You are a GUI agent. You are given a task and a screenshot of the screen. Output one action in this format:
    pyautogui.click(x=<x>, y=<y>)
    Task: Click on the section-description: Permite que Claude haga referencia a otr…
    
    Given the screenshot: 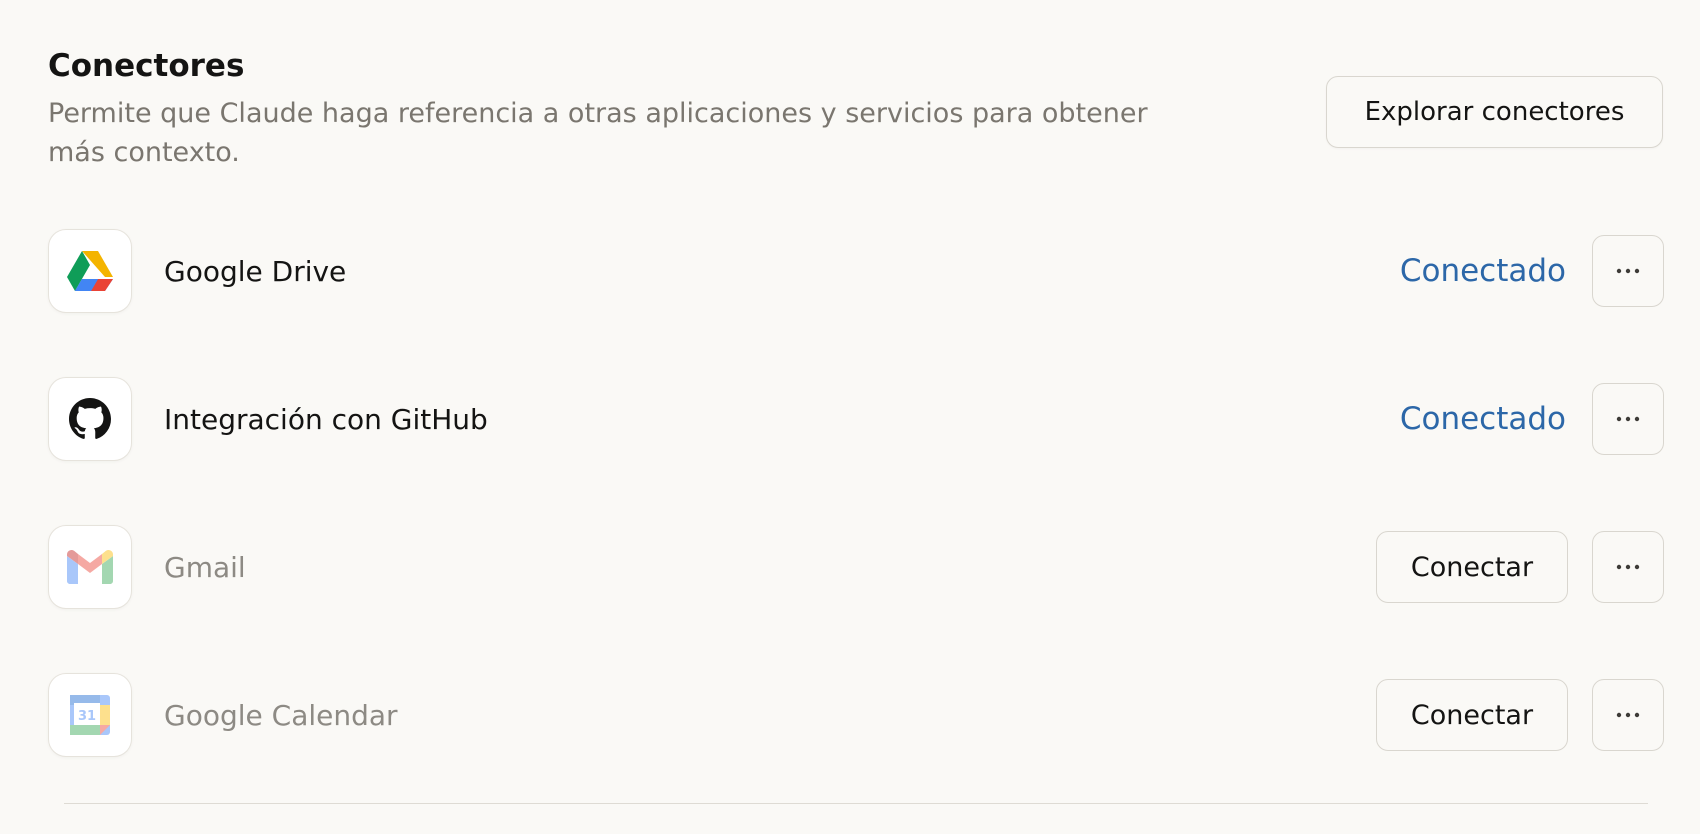 What is the action you would take?
    pyautogui.click(x=598, y=133)
    